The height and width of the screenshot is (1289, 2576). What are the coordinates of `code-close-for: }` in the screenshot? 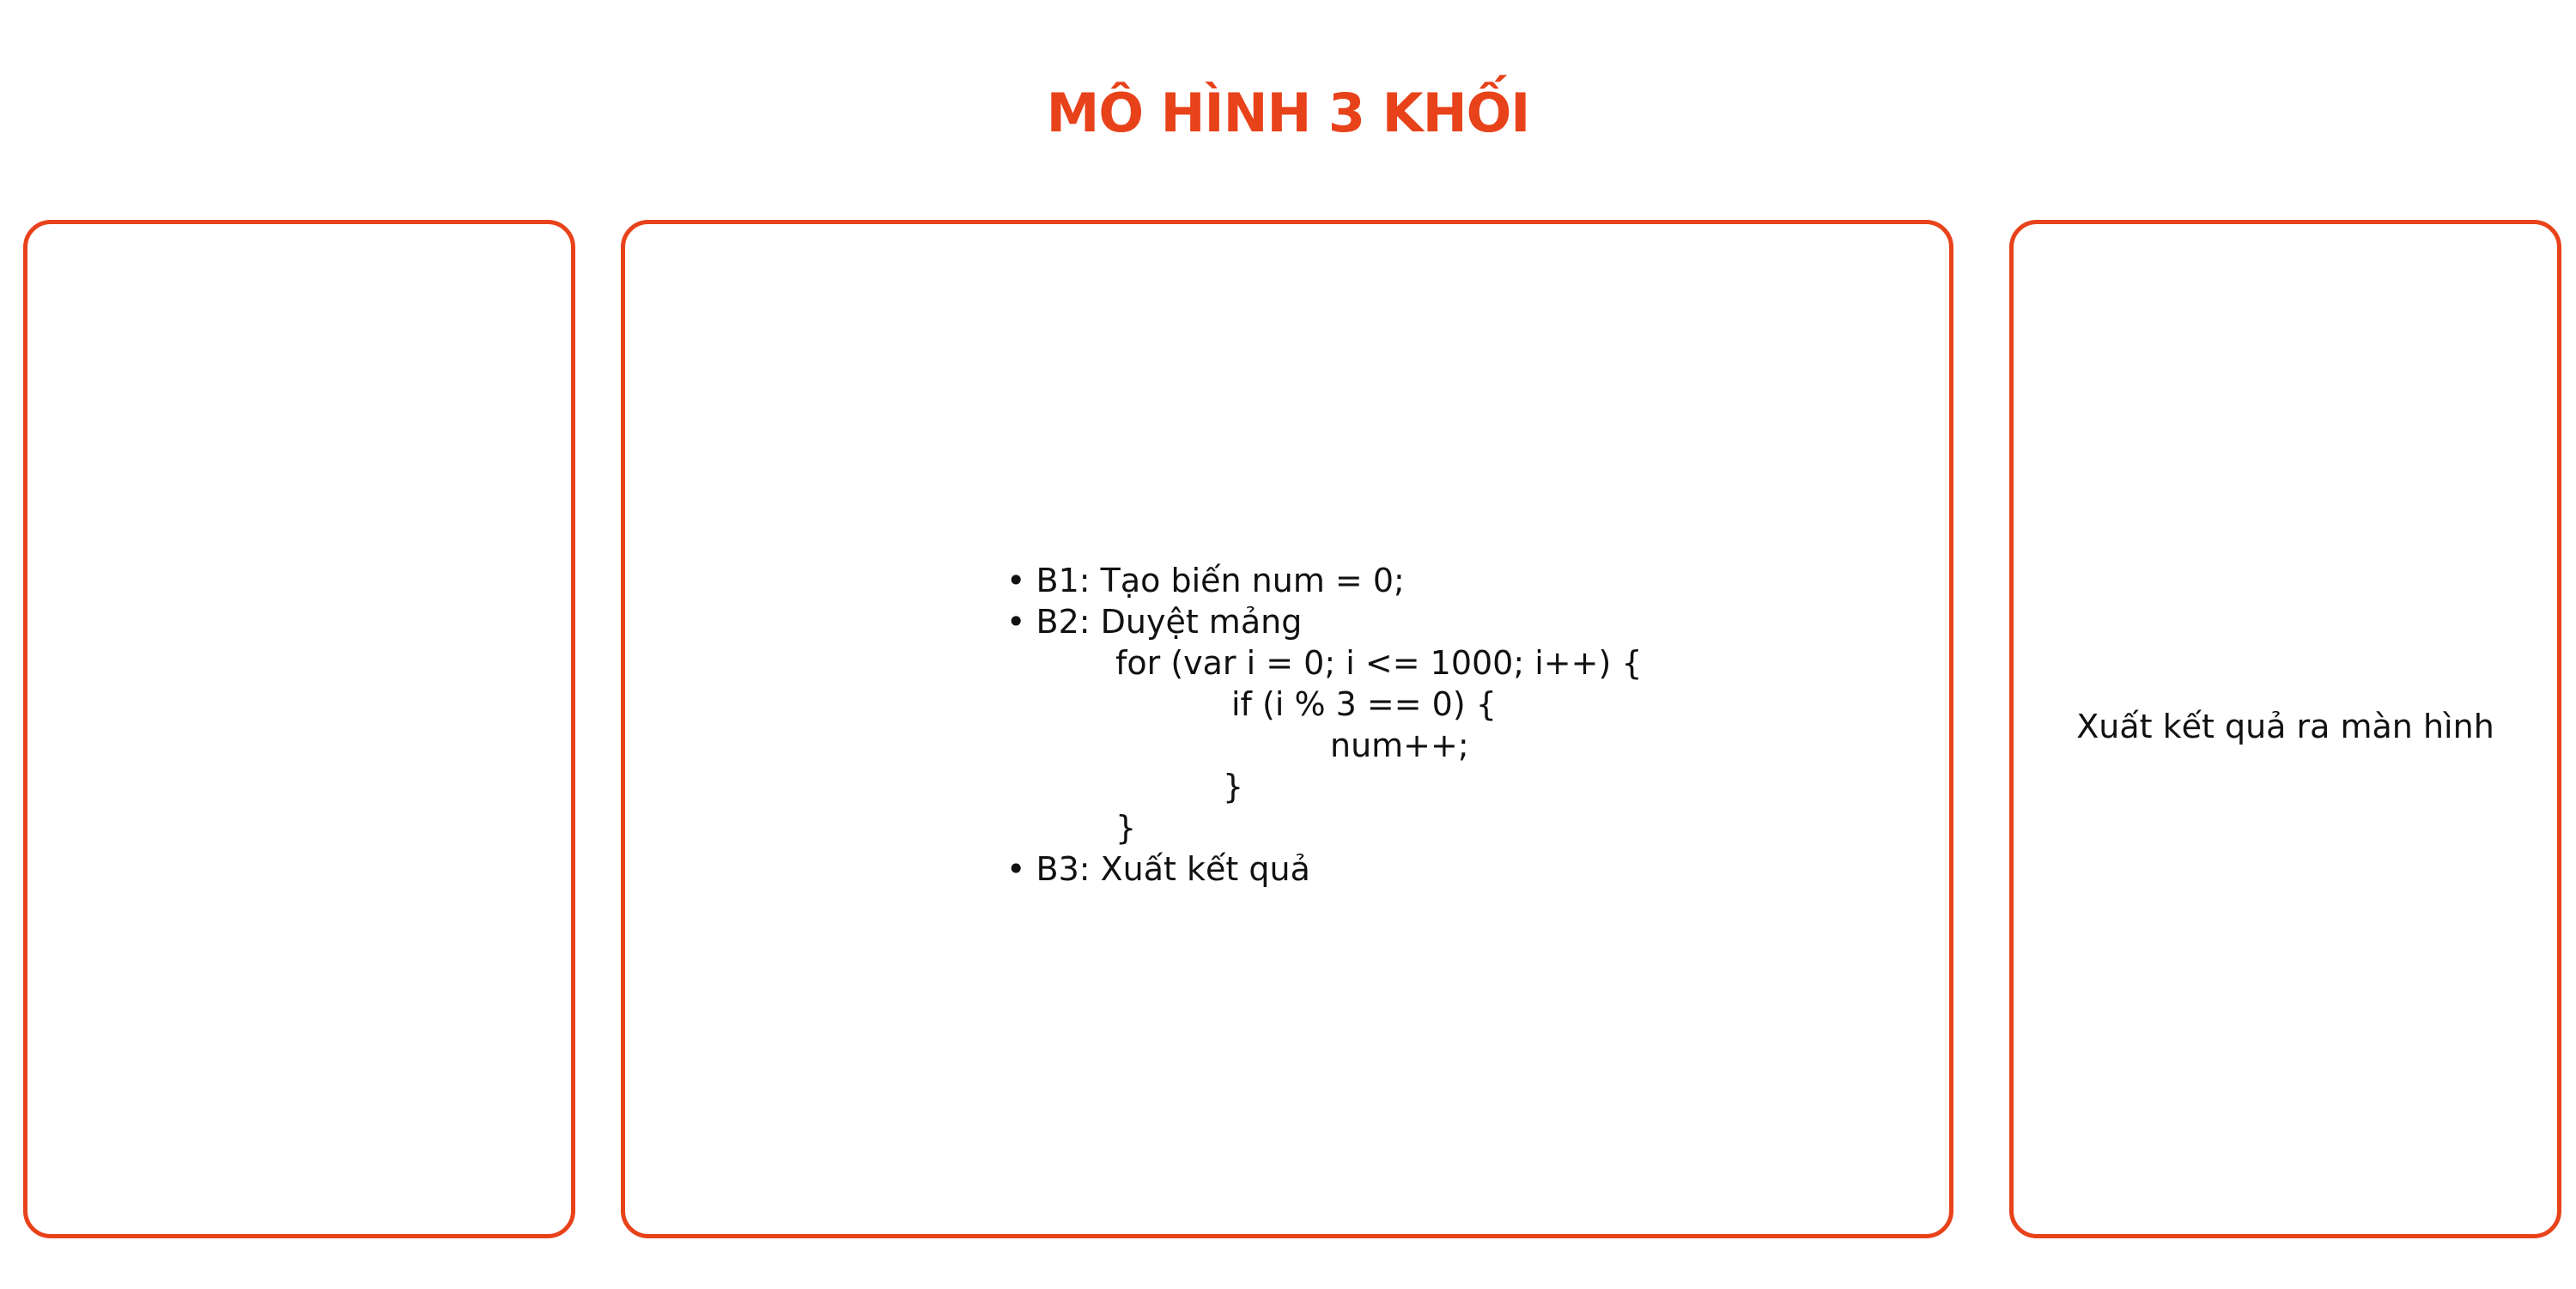 It's located at (1126, 828).